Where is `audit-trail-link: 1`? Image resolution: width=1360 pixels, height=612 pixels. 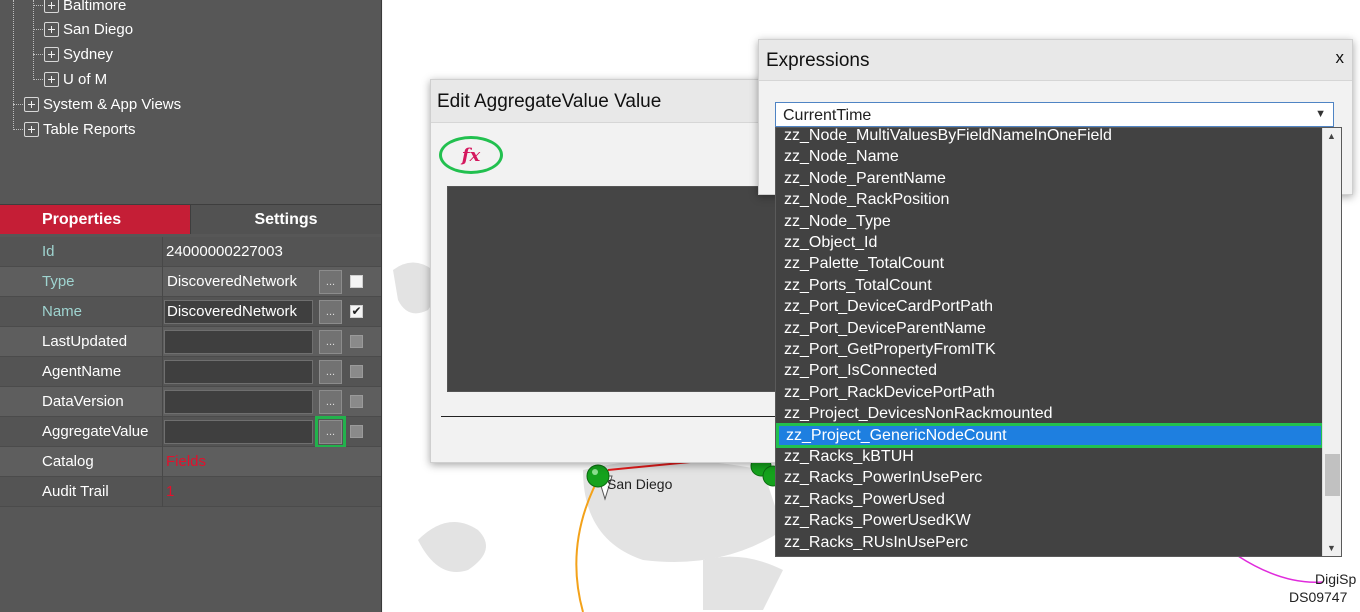 audit-trail-link: 1 is located at coordinates (170, 491).